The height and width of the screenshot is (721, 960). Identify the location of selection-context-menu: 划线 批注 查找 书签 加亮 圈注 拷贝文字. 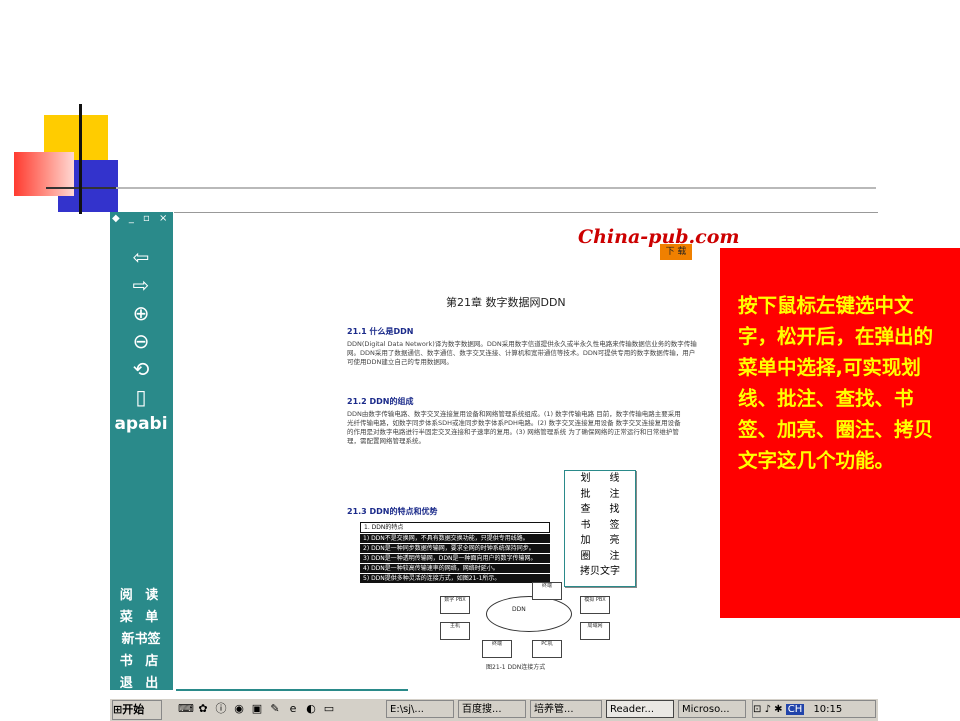
(600, 528).